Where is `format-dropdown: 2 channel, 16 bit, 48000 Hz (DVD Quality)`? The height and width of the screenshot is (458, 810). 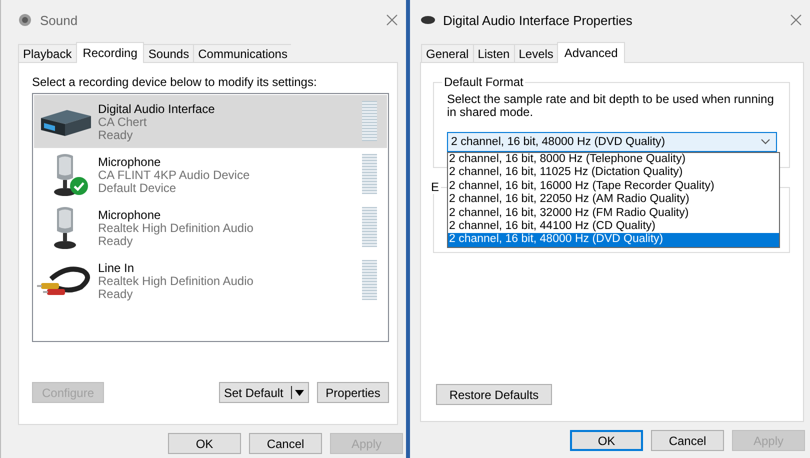 format-dropdown: 2 channel, 16 bit, 48000 Hz (DVD Quality) is located at coordinates (612, 142).